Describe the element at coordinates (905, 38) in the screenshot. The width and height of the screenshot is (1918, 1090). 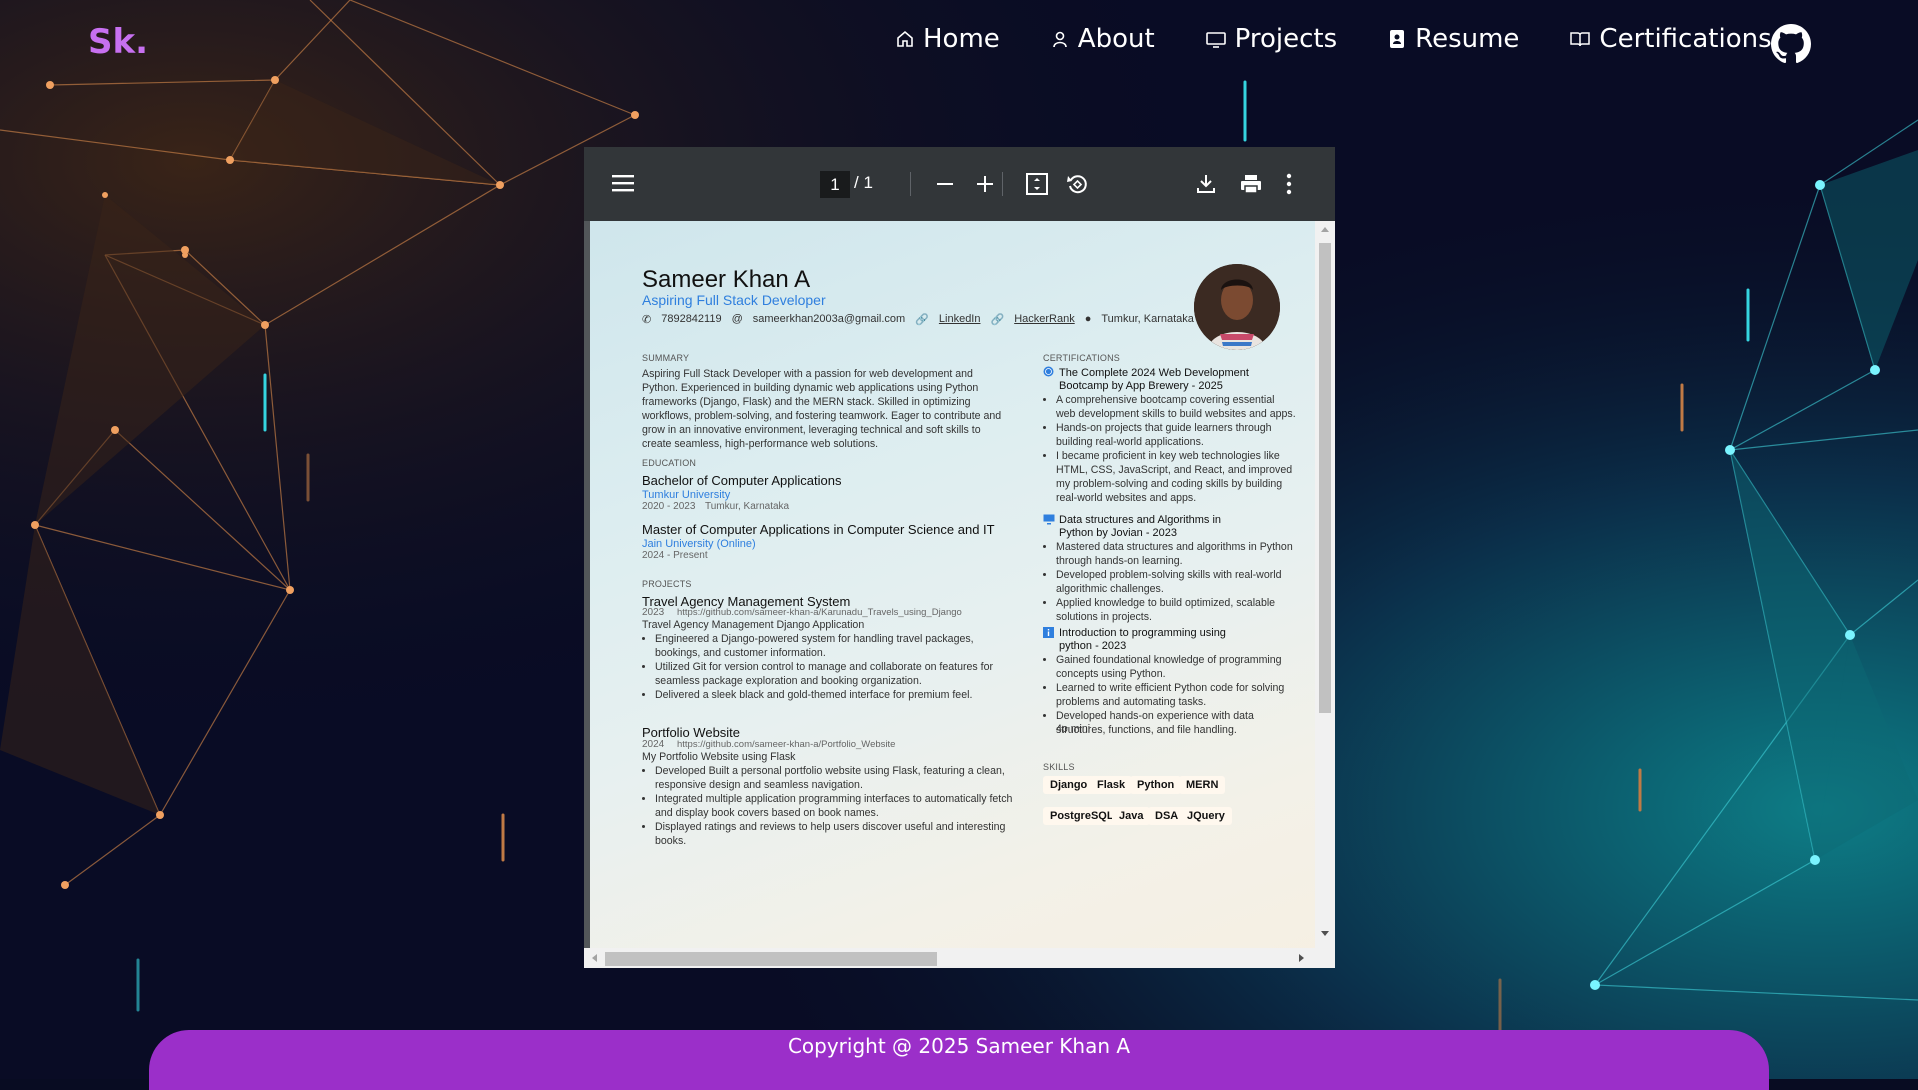
I see `home-icon` at that location.